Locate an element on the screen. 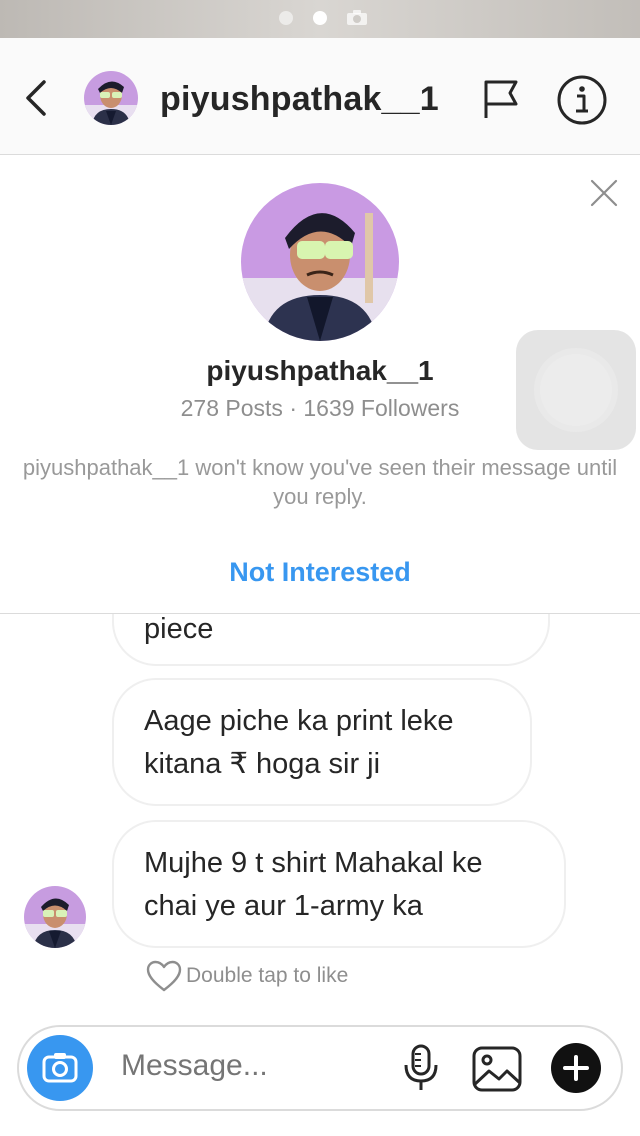 The image size is (640, 1136). flag-icon is located at coordinates (501, 99).